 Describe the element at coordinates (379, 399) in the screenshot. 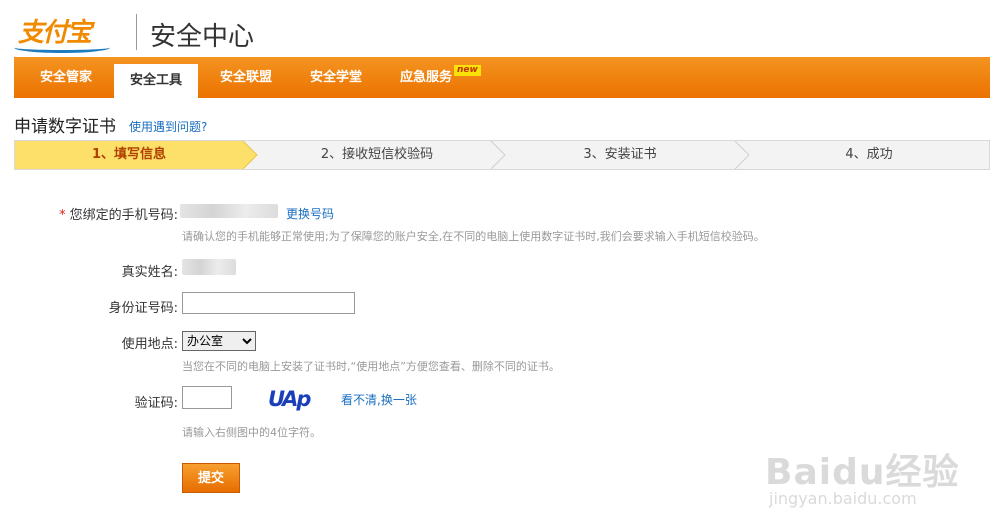

I see `refresh-captcha-link: 看不清,换一张` at that location.